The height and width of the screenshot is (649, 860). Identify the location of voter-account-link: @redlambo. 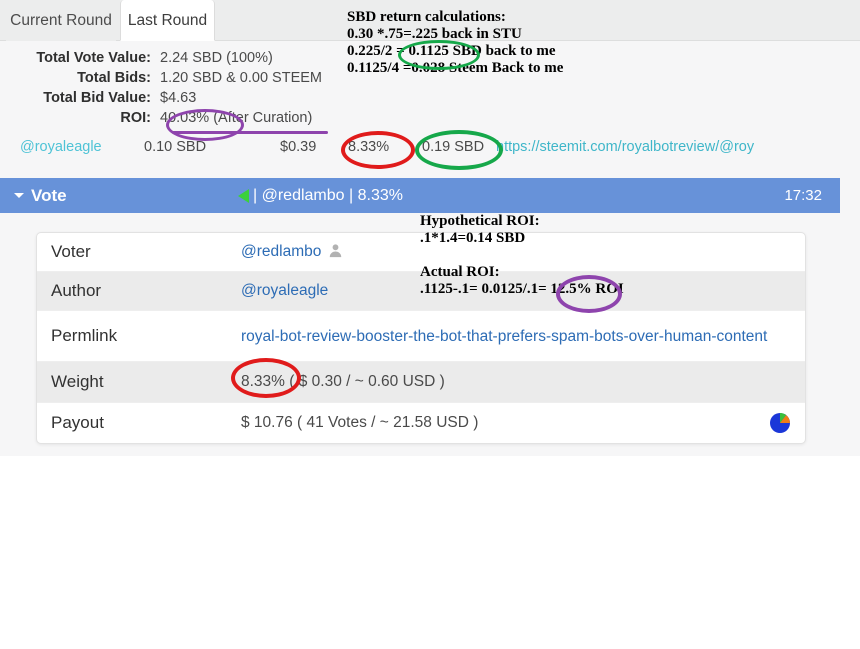
(281, 251).